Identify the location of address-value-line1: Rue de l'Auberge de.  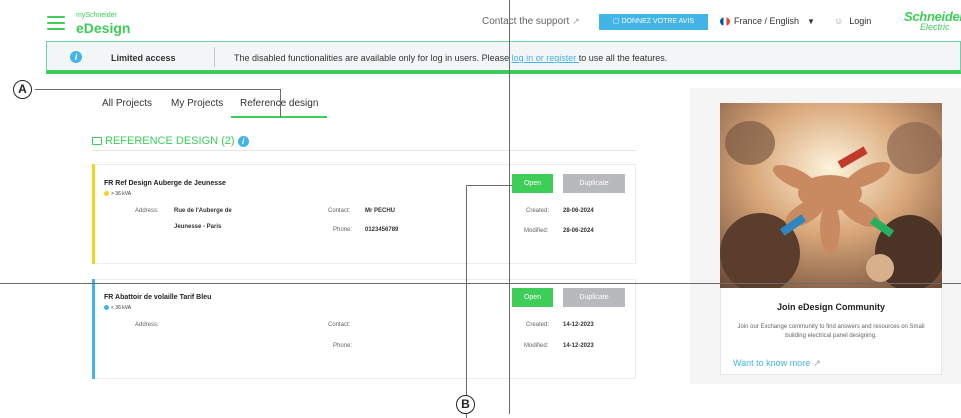
(203, 211).